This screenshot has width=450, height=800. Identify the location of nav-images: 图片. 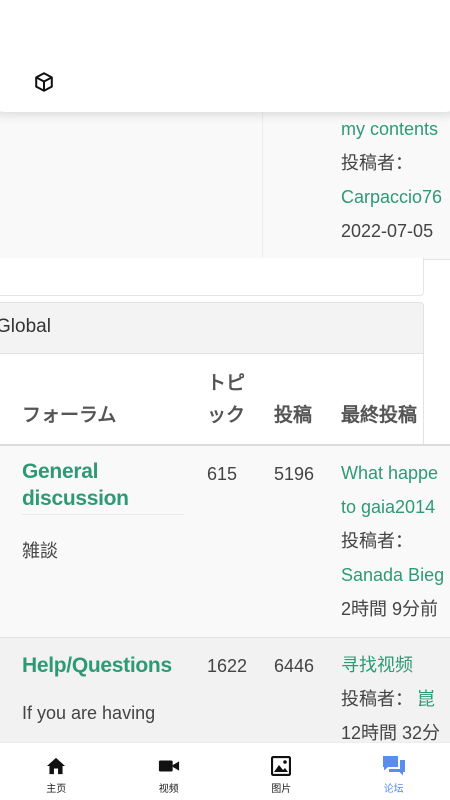
(281, 771).